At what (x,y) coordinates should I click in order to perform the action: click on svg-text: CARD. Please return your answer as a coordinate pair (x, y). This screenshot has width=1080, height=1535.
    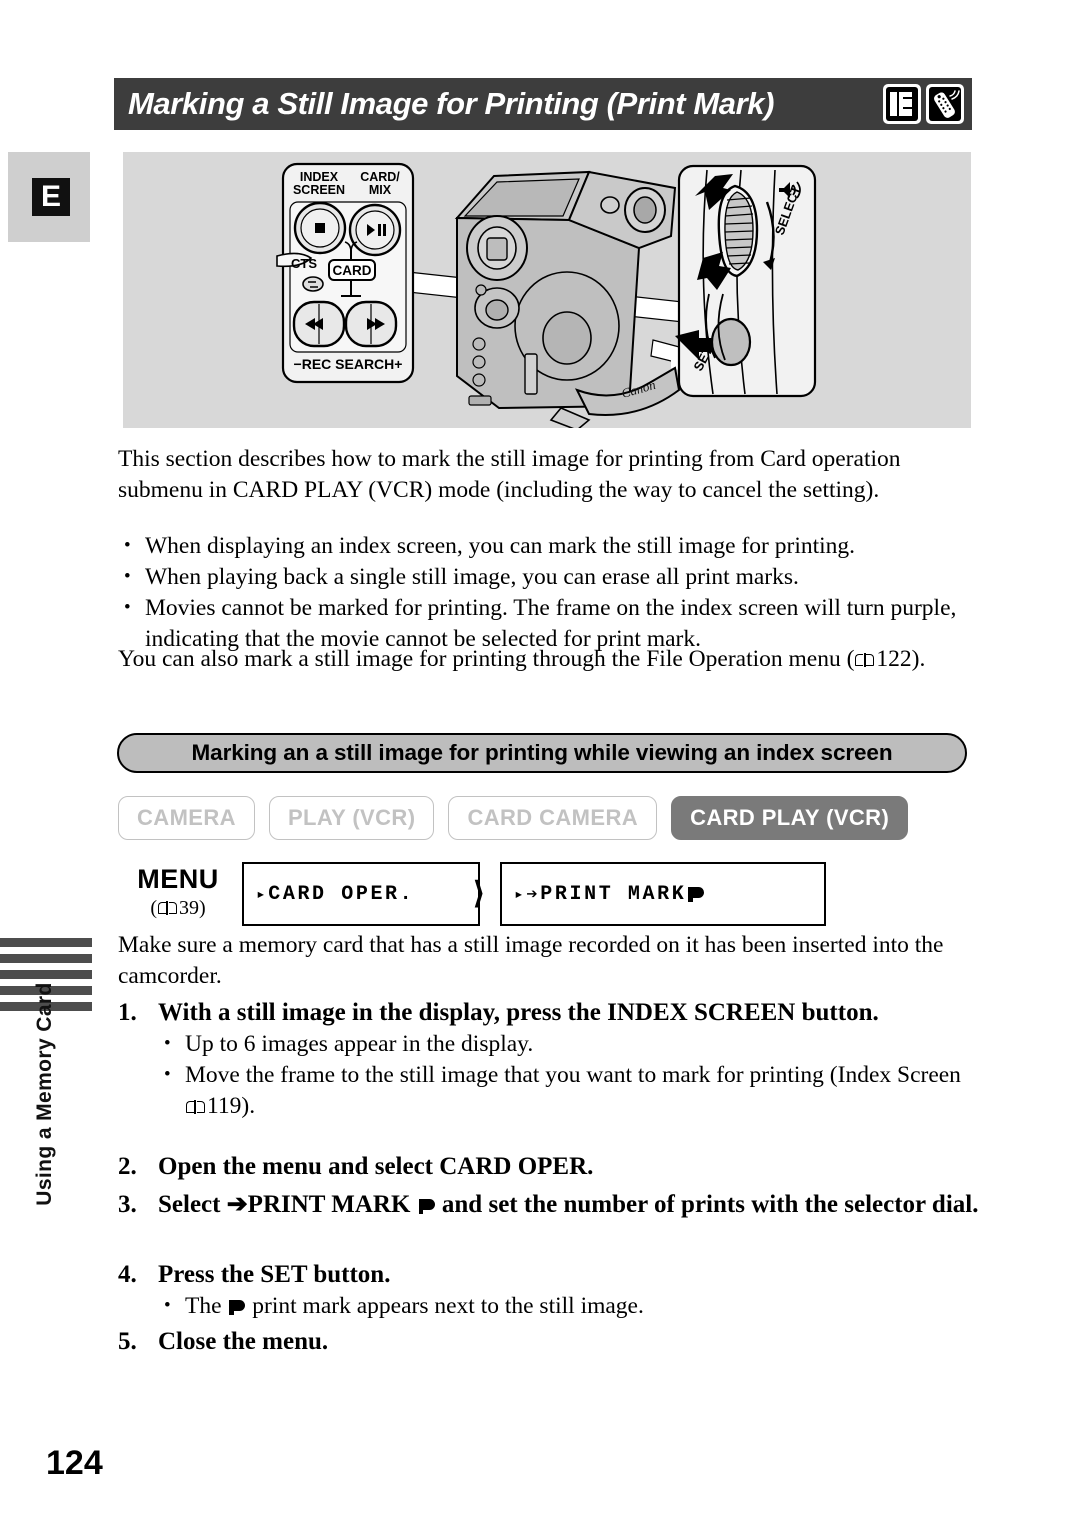
    Looking at the image, I should click on (352, 270).